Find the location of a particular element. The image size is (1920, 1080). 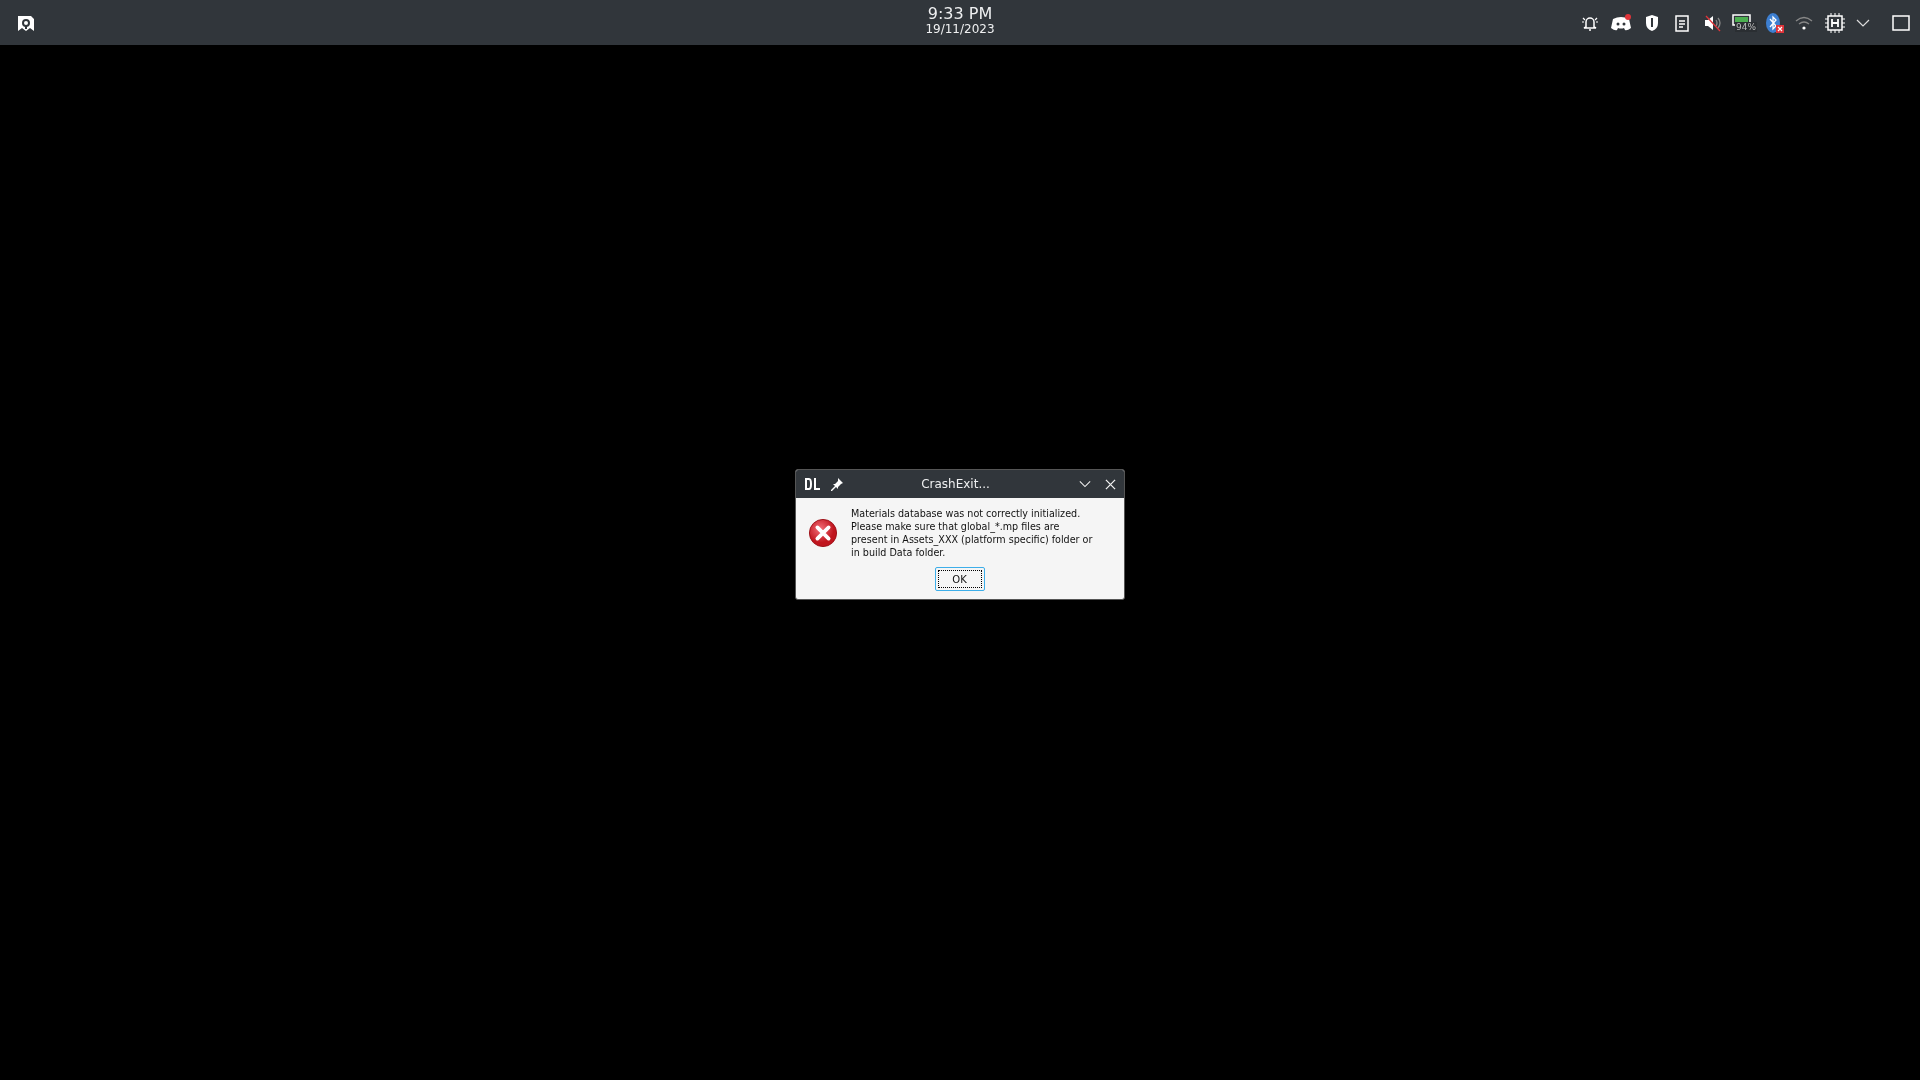

clipboard-icon is located at coordinates (1682, 22).